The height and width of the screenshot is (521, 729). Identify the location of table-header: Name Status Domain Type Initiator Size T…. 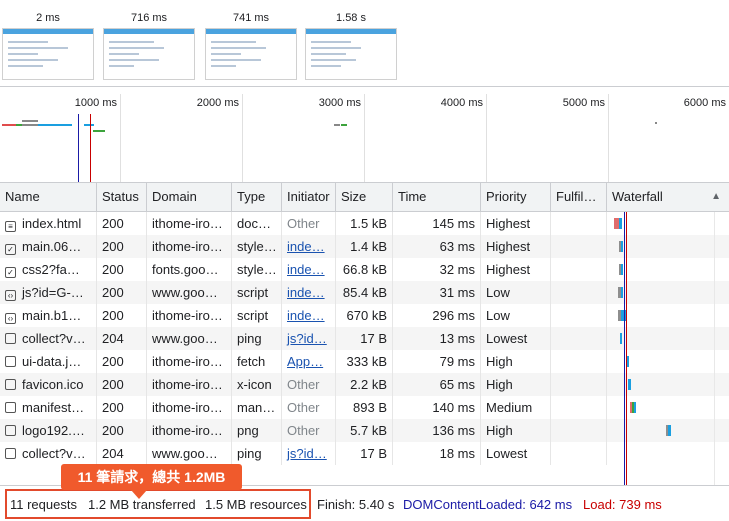
(364, 197).